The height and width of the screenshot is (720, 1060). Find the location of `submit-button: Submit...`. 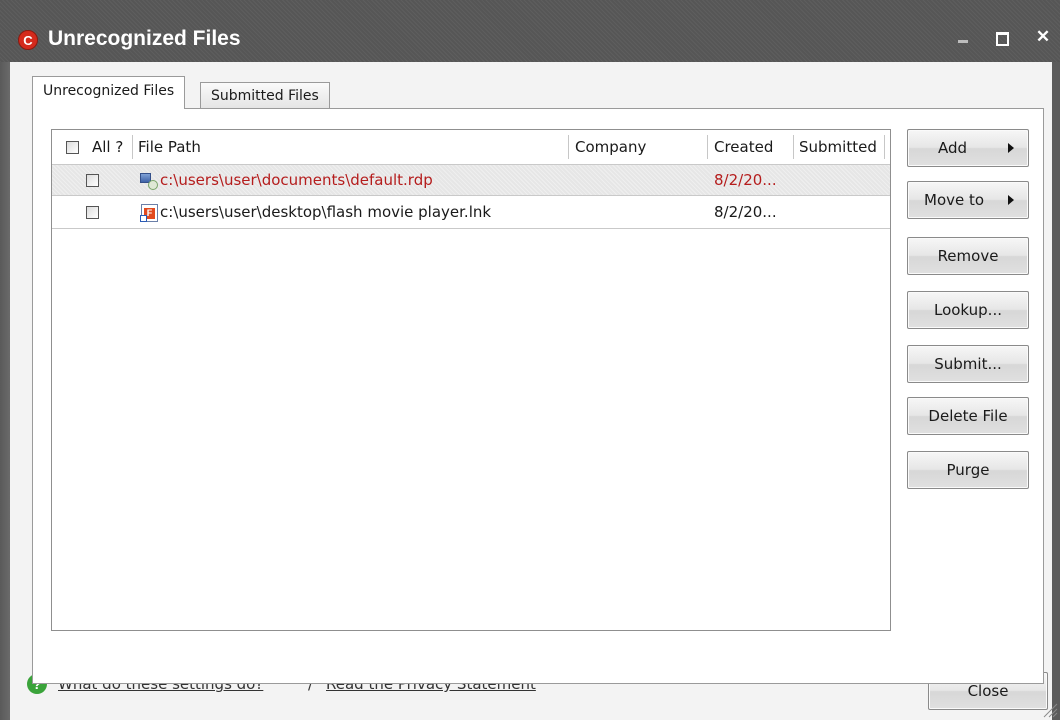

submit-button: Submit... is located at coordinates (968, 364).